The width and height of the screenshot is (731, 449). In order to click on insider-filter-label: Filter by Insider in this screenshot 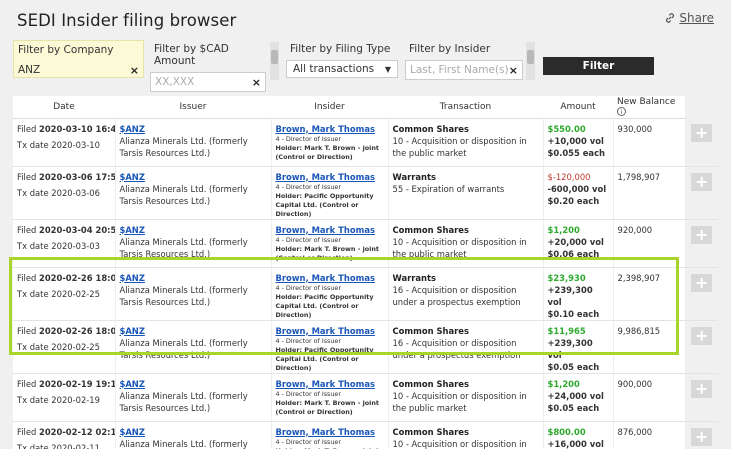, I will do `click(450, 49)`.